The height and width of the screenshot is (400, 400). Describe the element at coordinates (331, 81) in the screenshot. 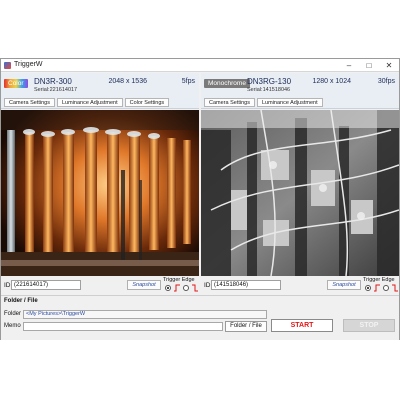

I see `camera-resolution: 1280 x 1024` at that location.